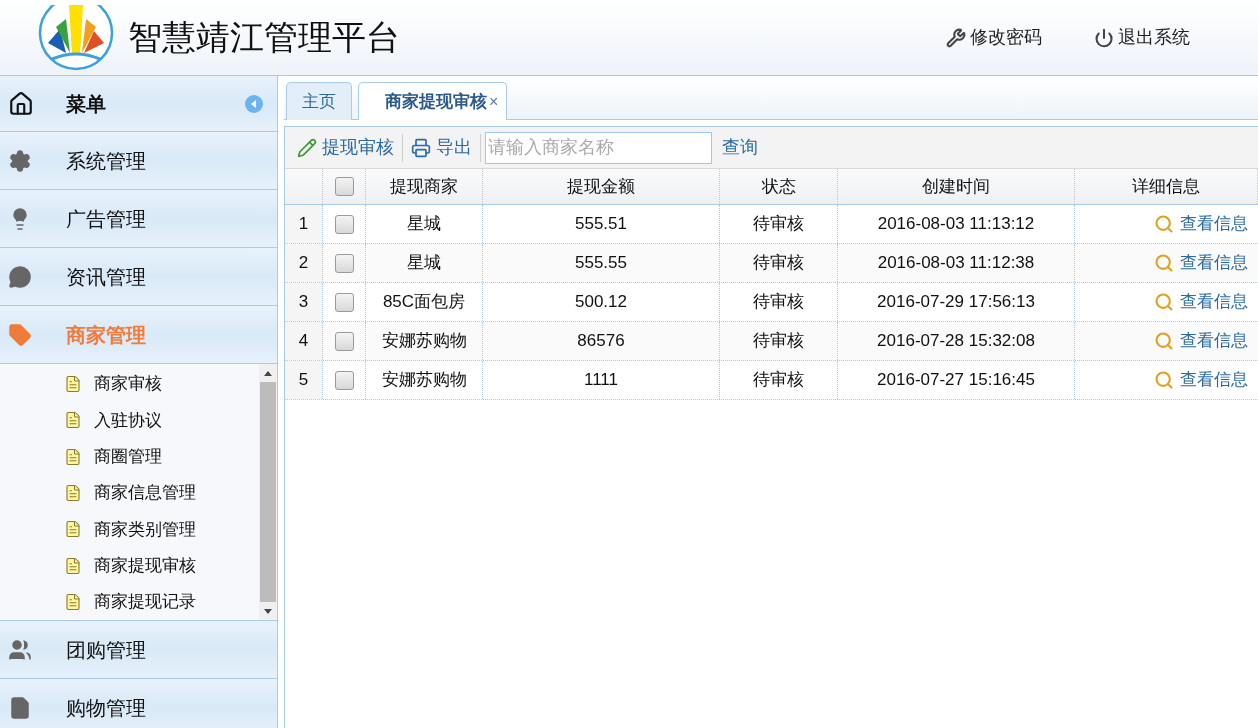 The height and width of the screenshot is (728, 1258). What do you see at coordinates (1142, 37) in the screenshot?
I see `header-action-link: 退出系统` at bounding box center [1142, 37].